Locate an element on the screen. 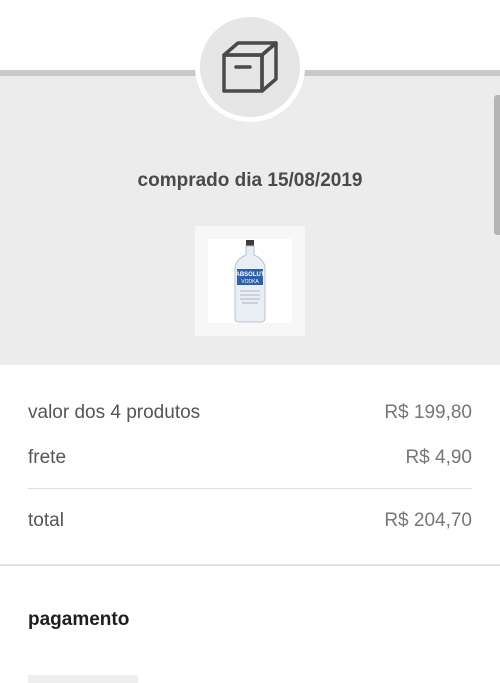  bottle-product-text: VODKA is located at coordinates (250, 282).